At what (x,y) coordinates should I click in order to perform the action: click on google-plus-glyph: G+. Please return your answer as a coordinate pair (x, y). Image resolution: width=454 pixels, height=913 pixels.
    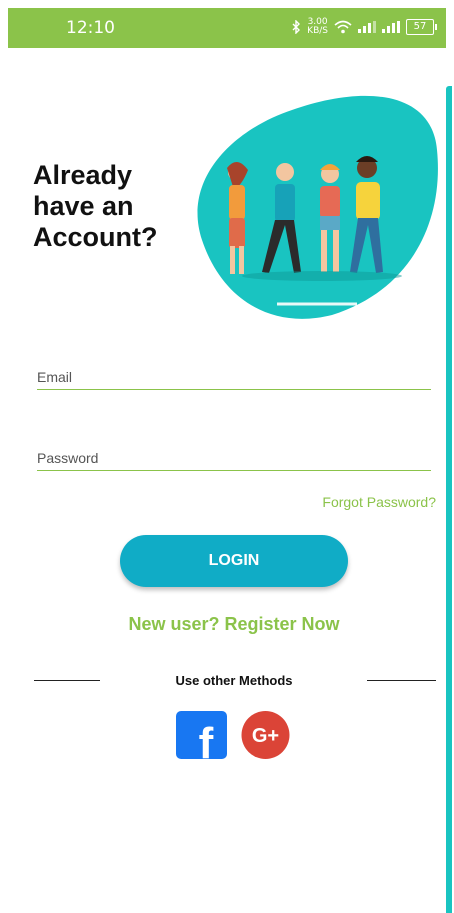
    Looking at the image, I should click on (265, 736).